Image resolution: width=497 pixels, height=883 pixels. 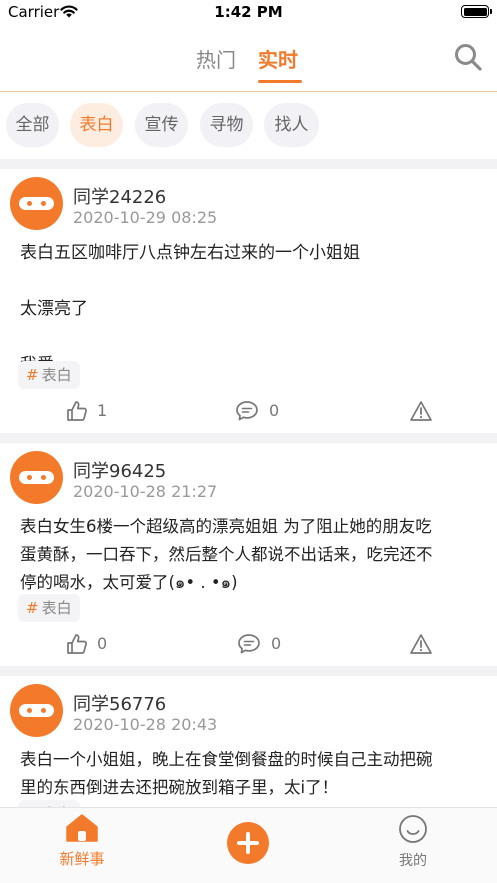 I want to click on chip-promotion: 宣传, so click(x=161, y=125).